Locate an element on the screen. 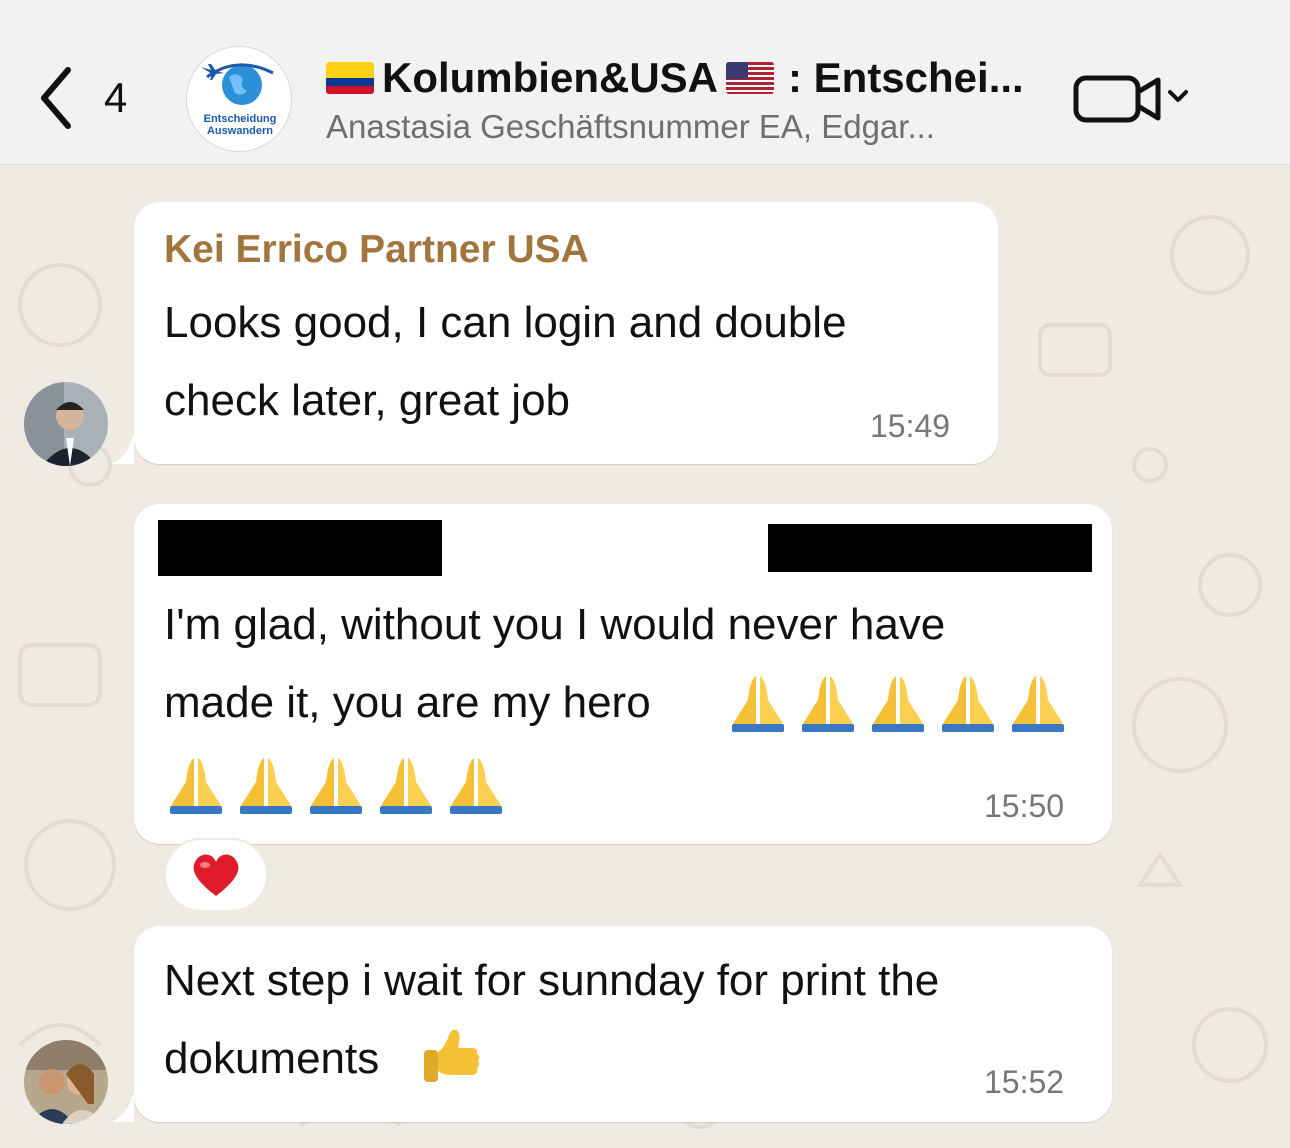 This screenshot has width=1290, height=1148. sender-name: Kei Errico Partner USA is located at coordinates (376, 250).